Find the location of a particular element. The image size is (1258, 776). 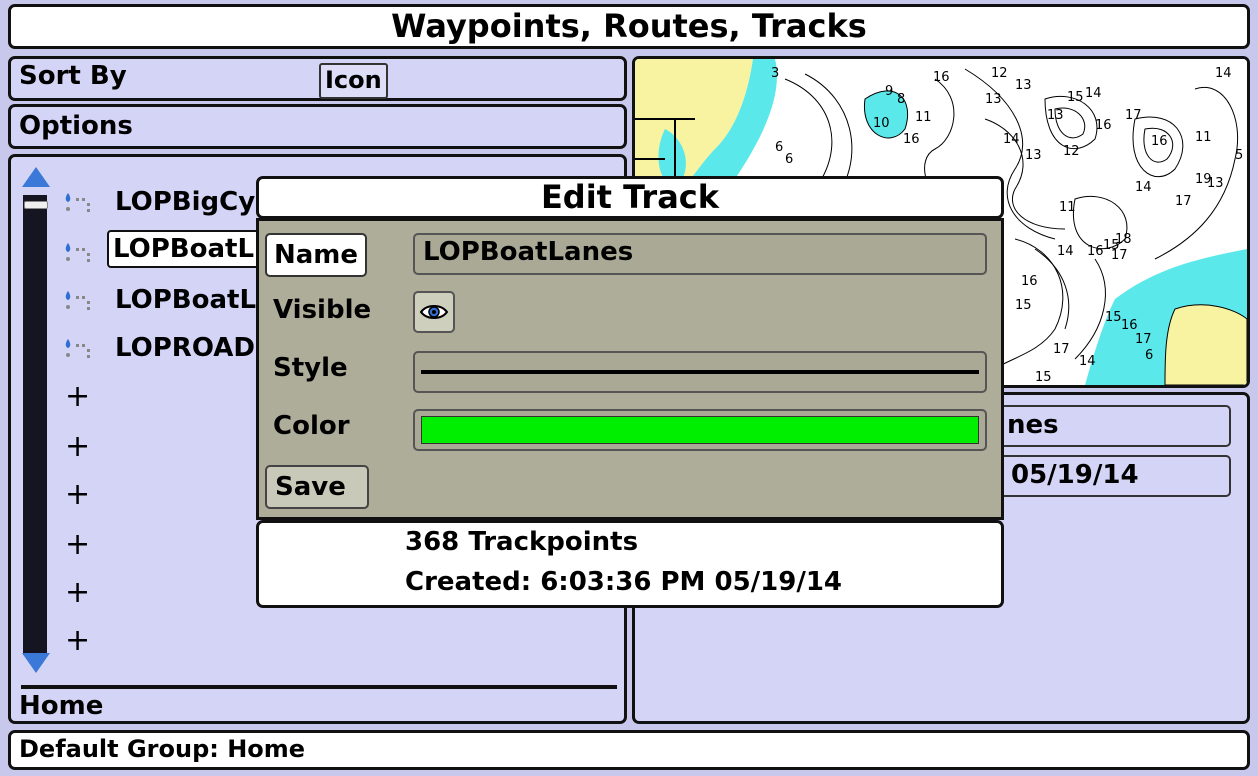

detail-date-text: 05/19/14 is located at coordinates (1075, 475).